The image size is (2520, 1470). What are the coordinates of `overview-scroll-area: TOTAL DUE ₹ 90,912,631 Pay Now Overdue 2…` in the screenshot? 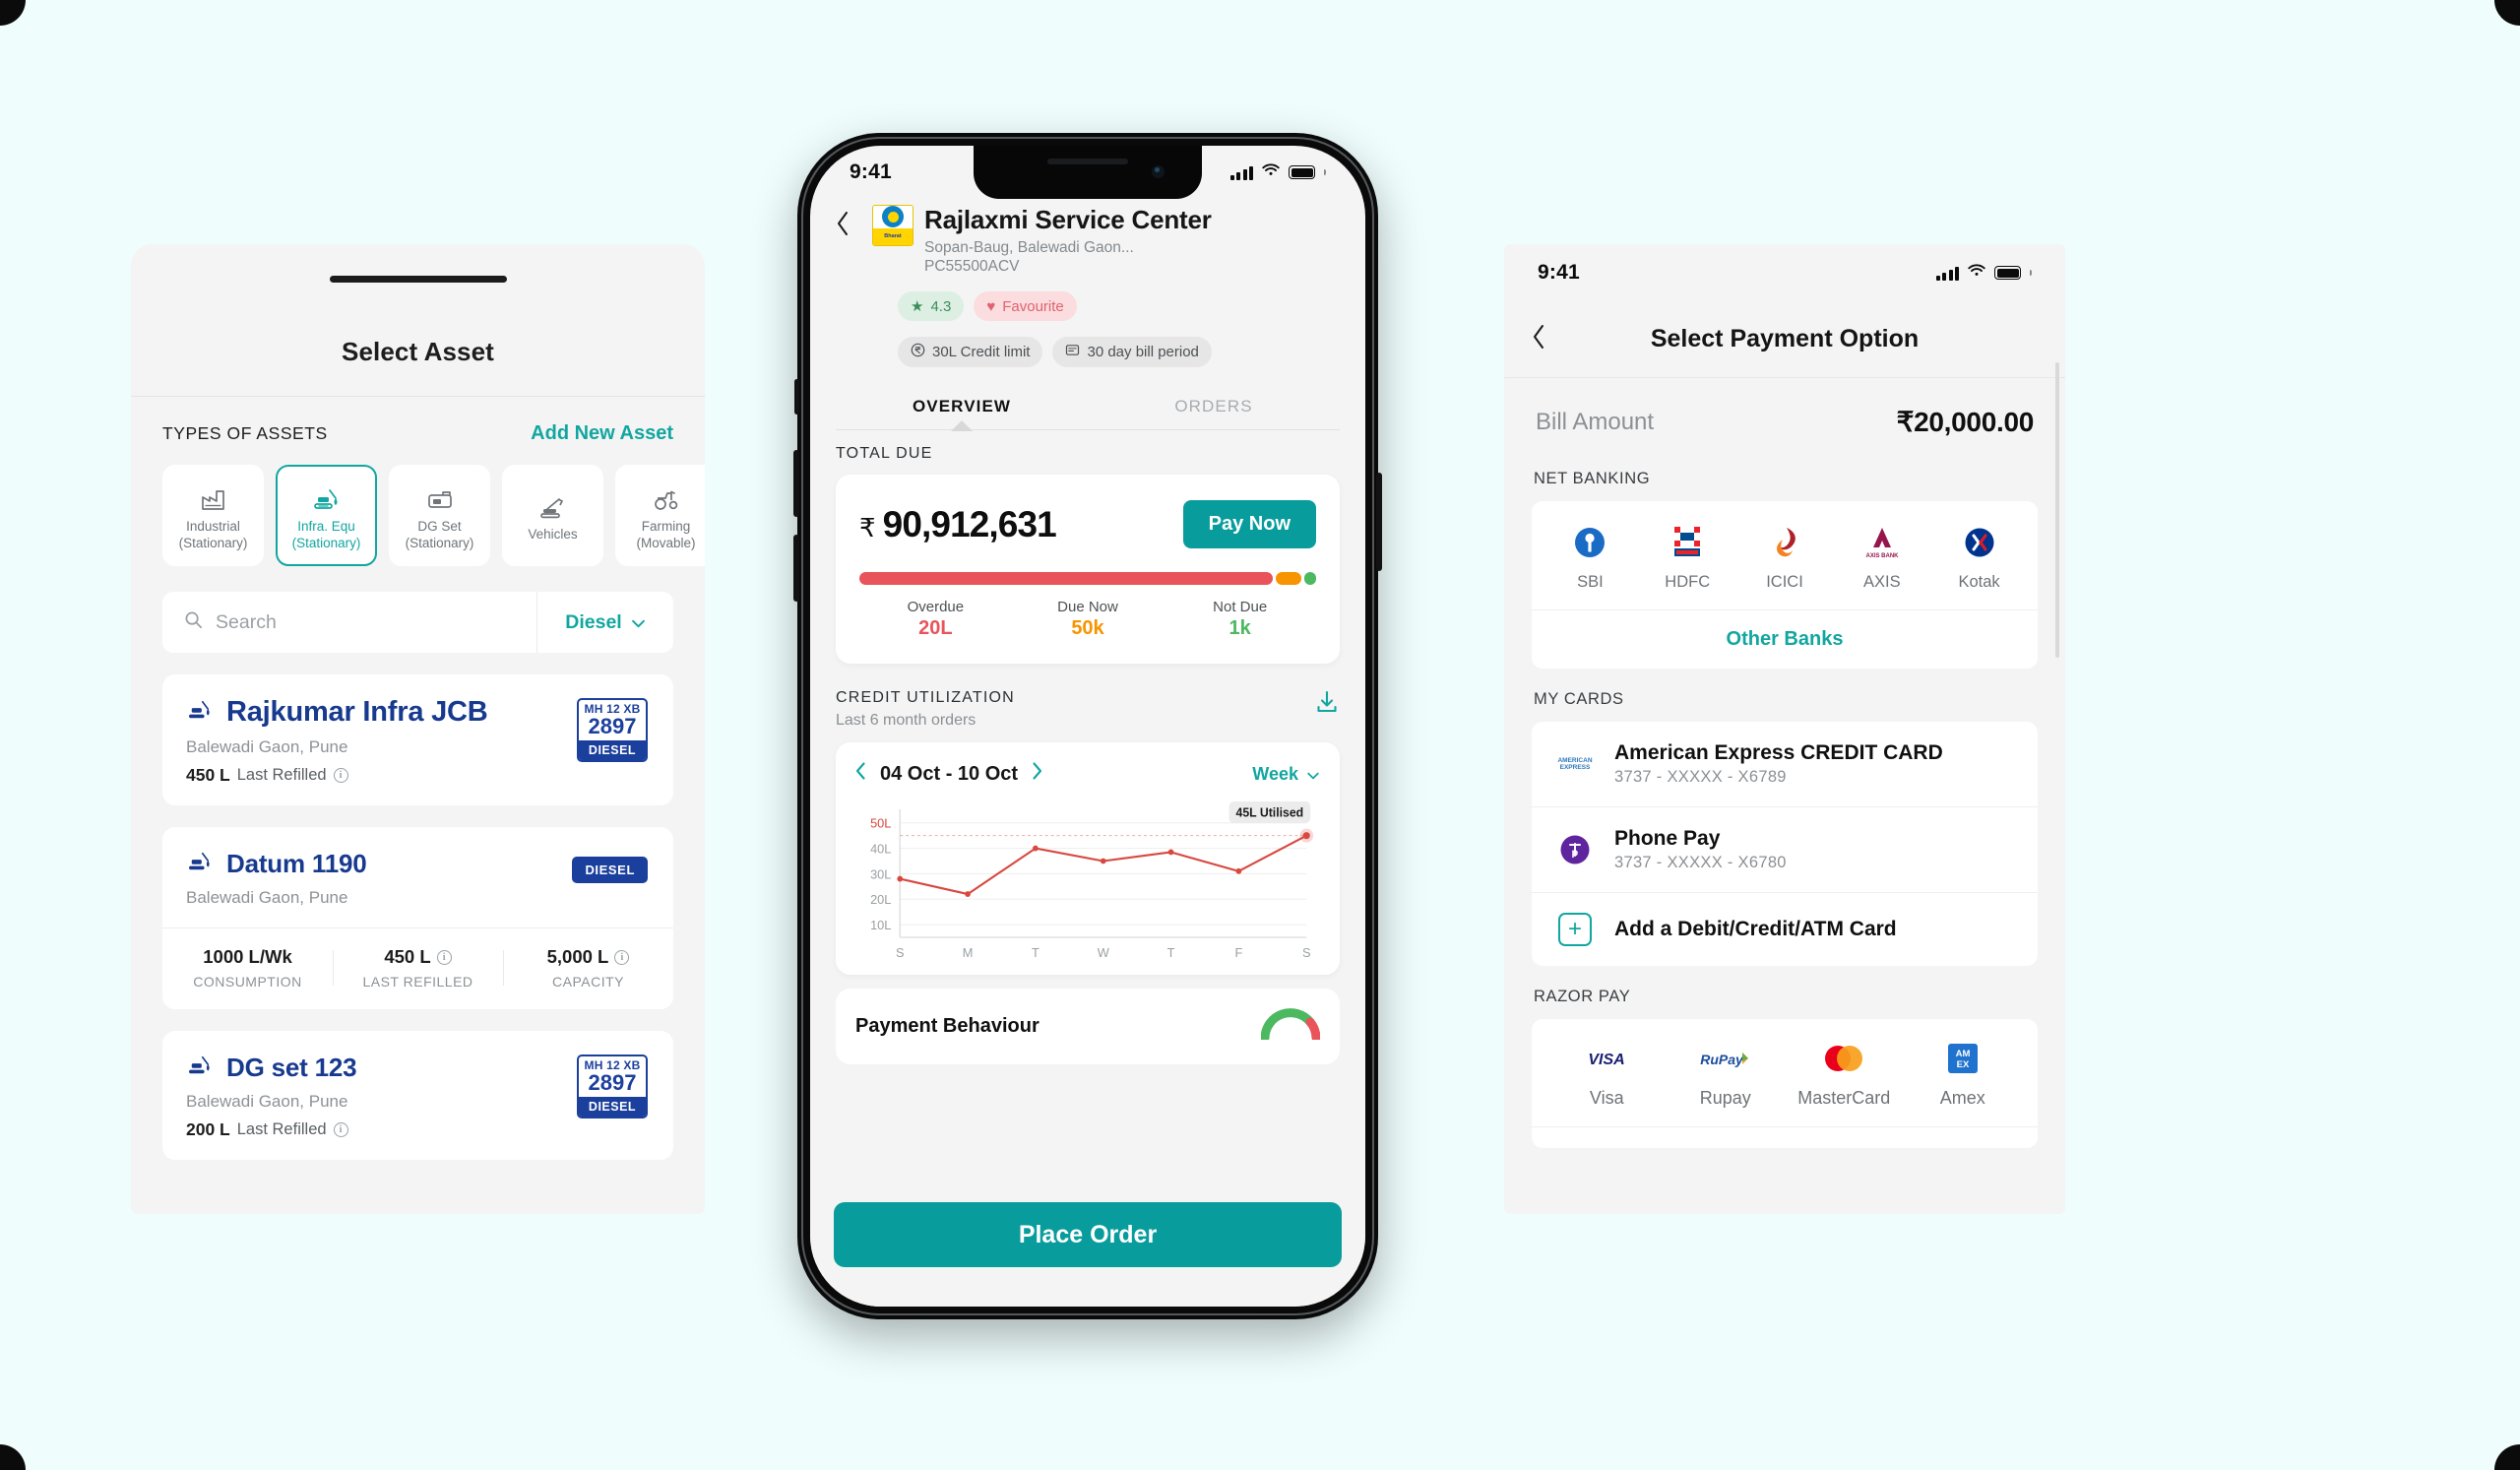 It's located at (1087, 806).